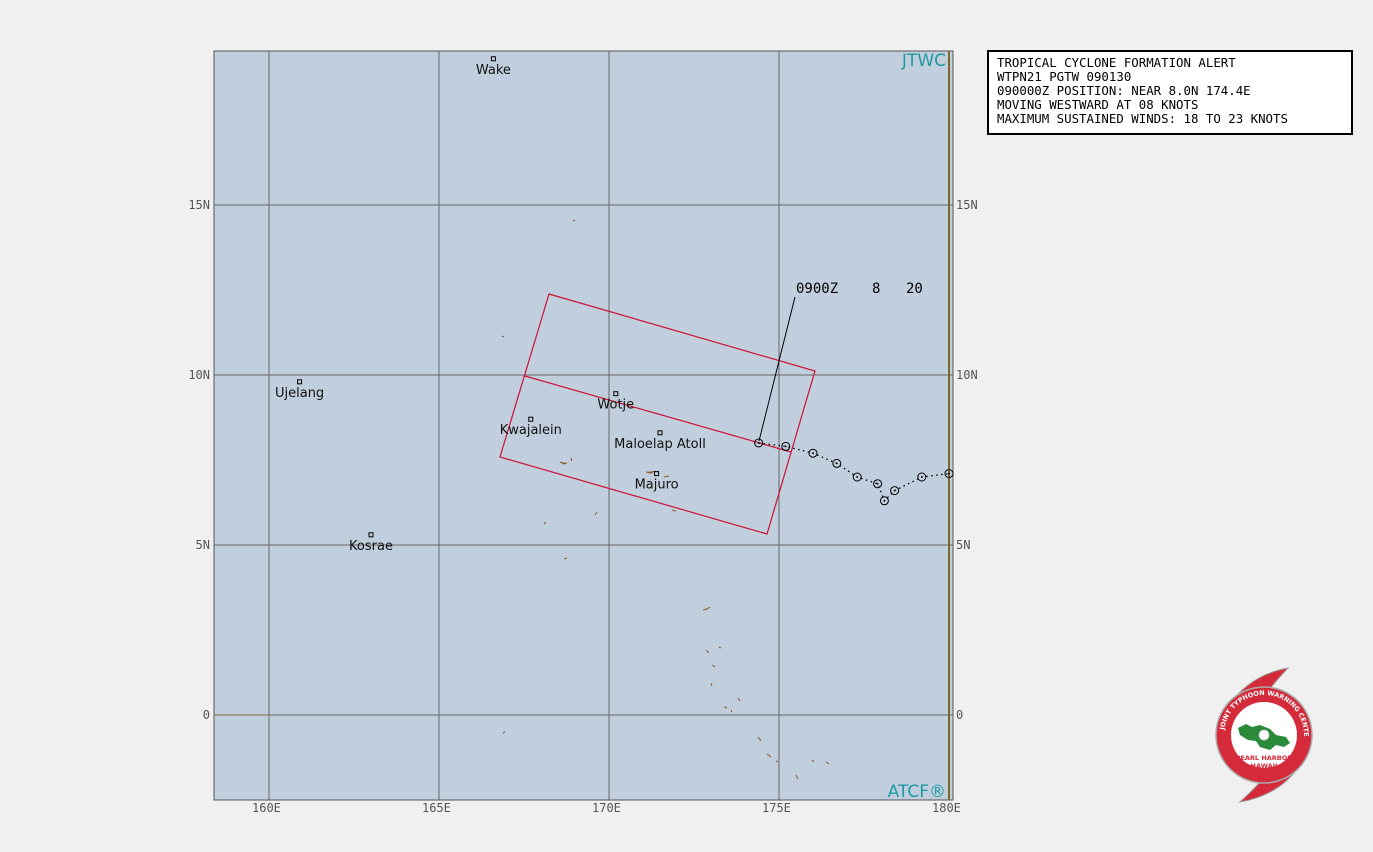 The width and height of the screenshot is (1373, 852). What do you see at coordinates (1064, 76) in the screenshot?
I see `alert-message-id: WTPN21 PGTW 090130` at bounding box center [1064, 76].